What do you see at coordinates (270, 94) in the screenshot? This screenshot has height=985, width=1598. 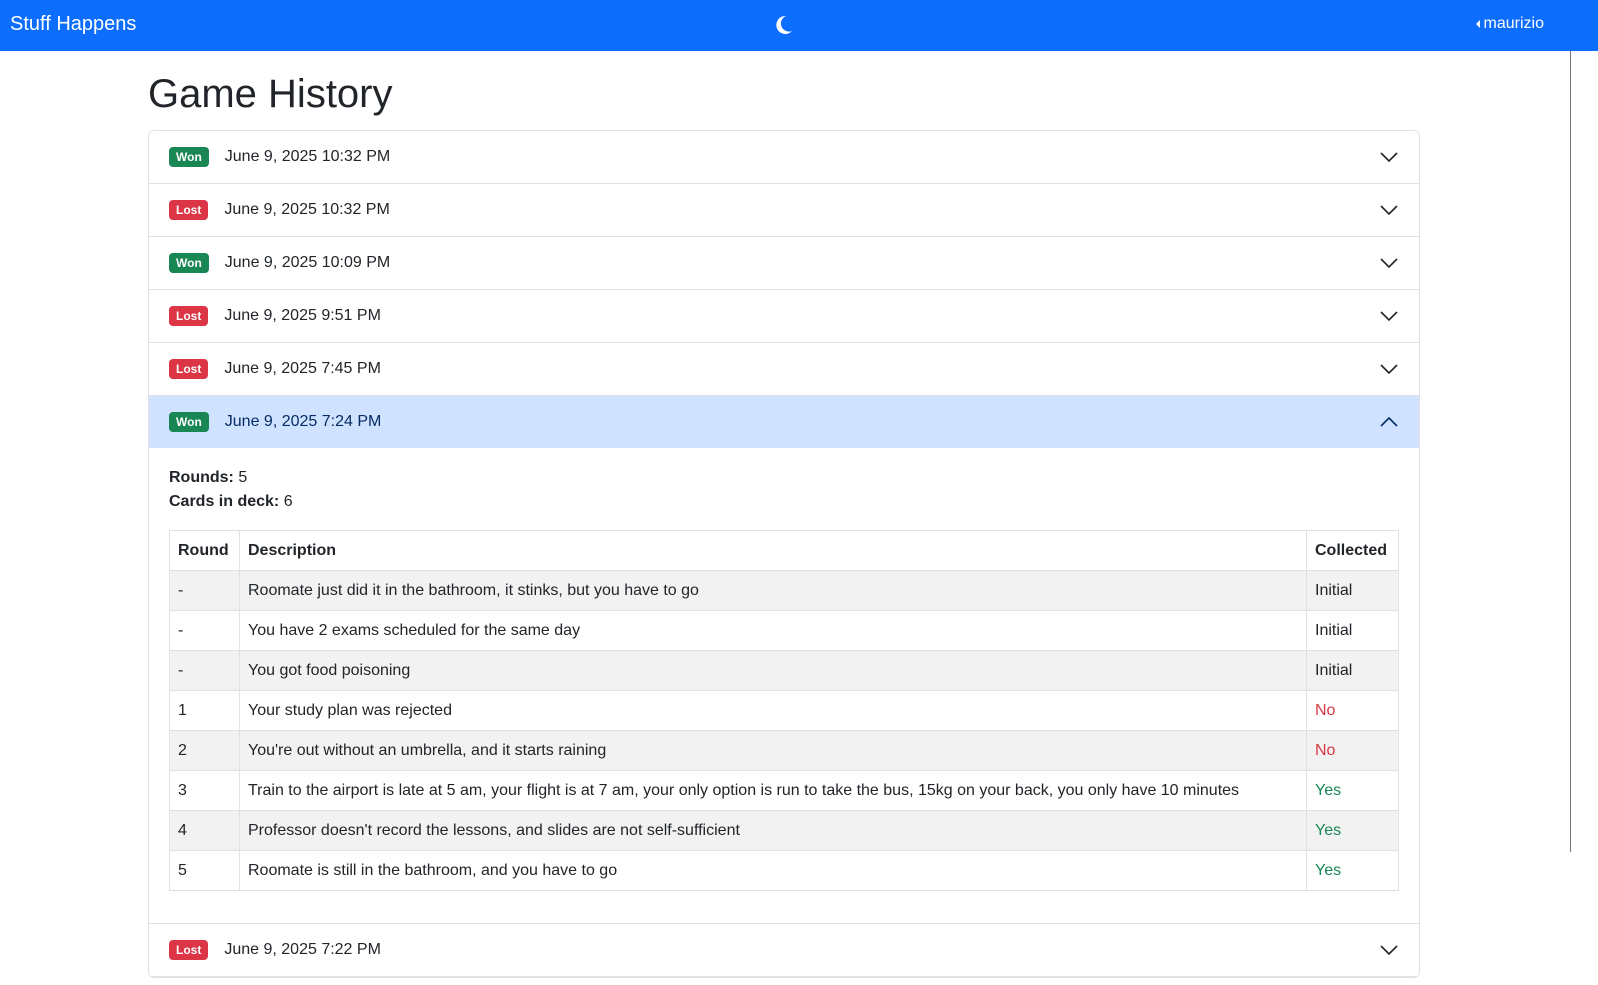 I see `page-title: Game History` at bounding box center [270, 94].